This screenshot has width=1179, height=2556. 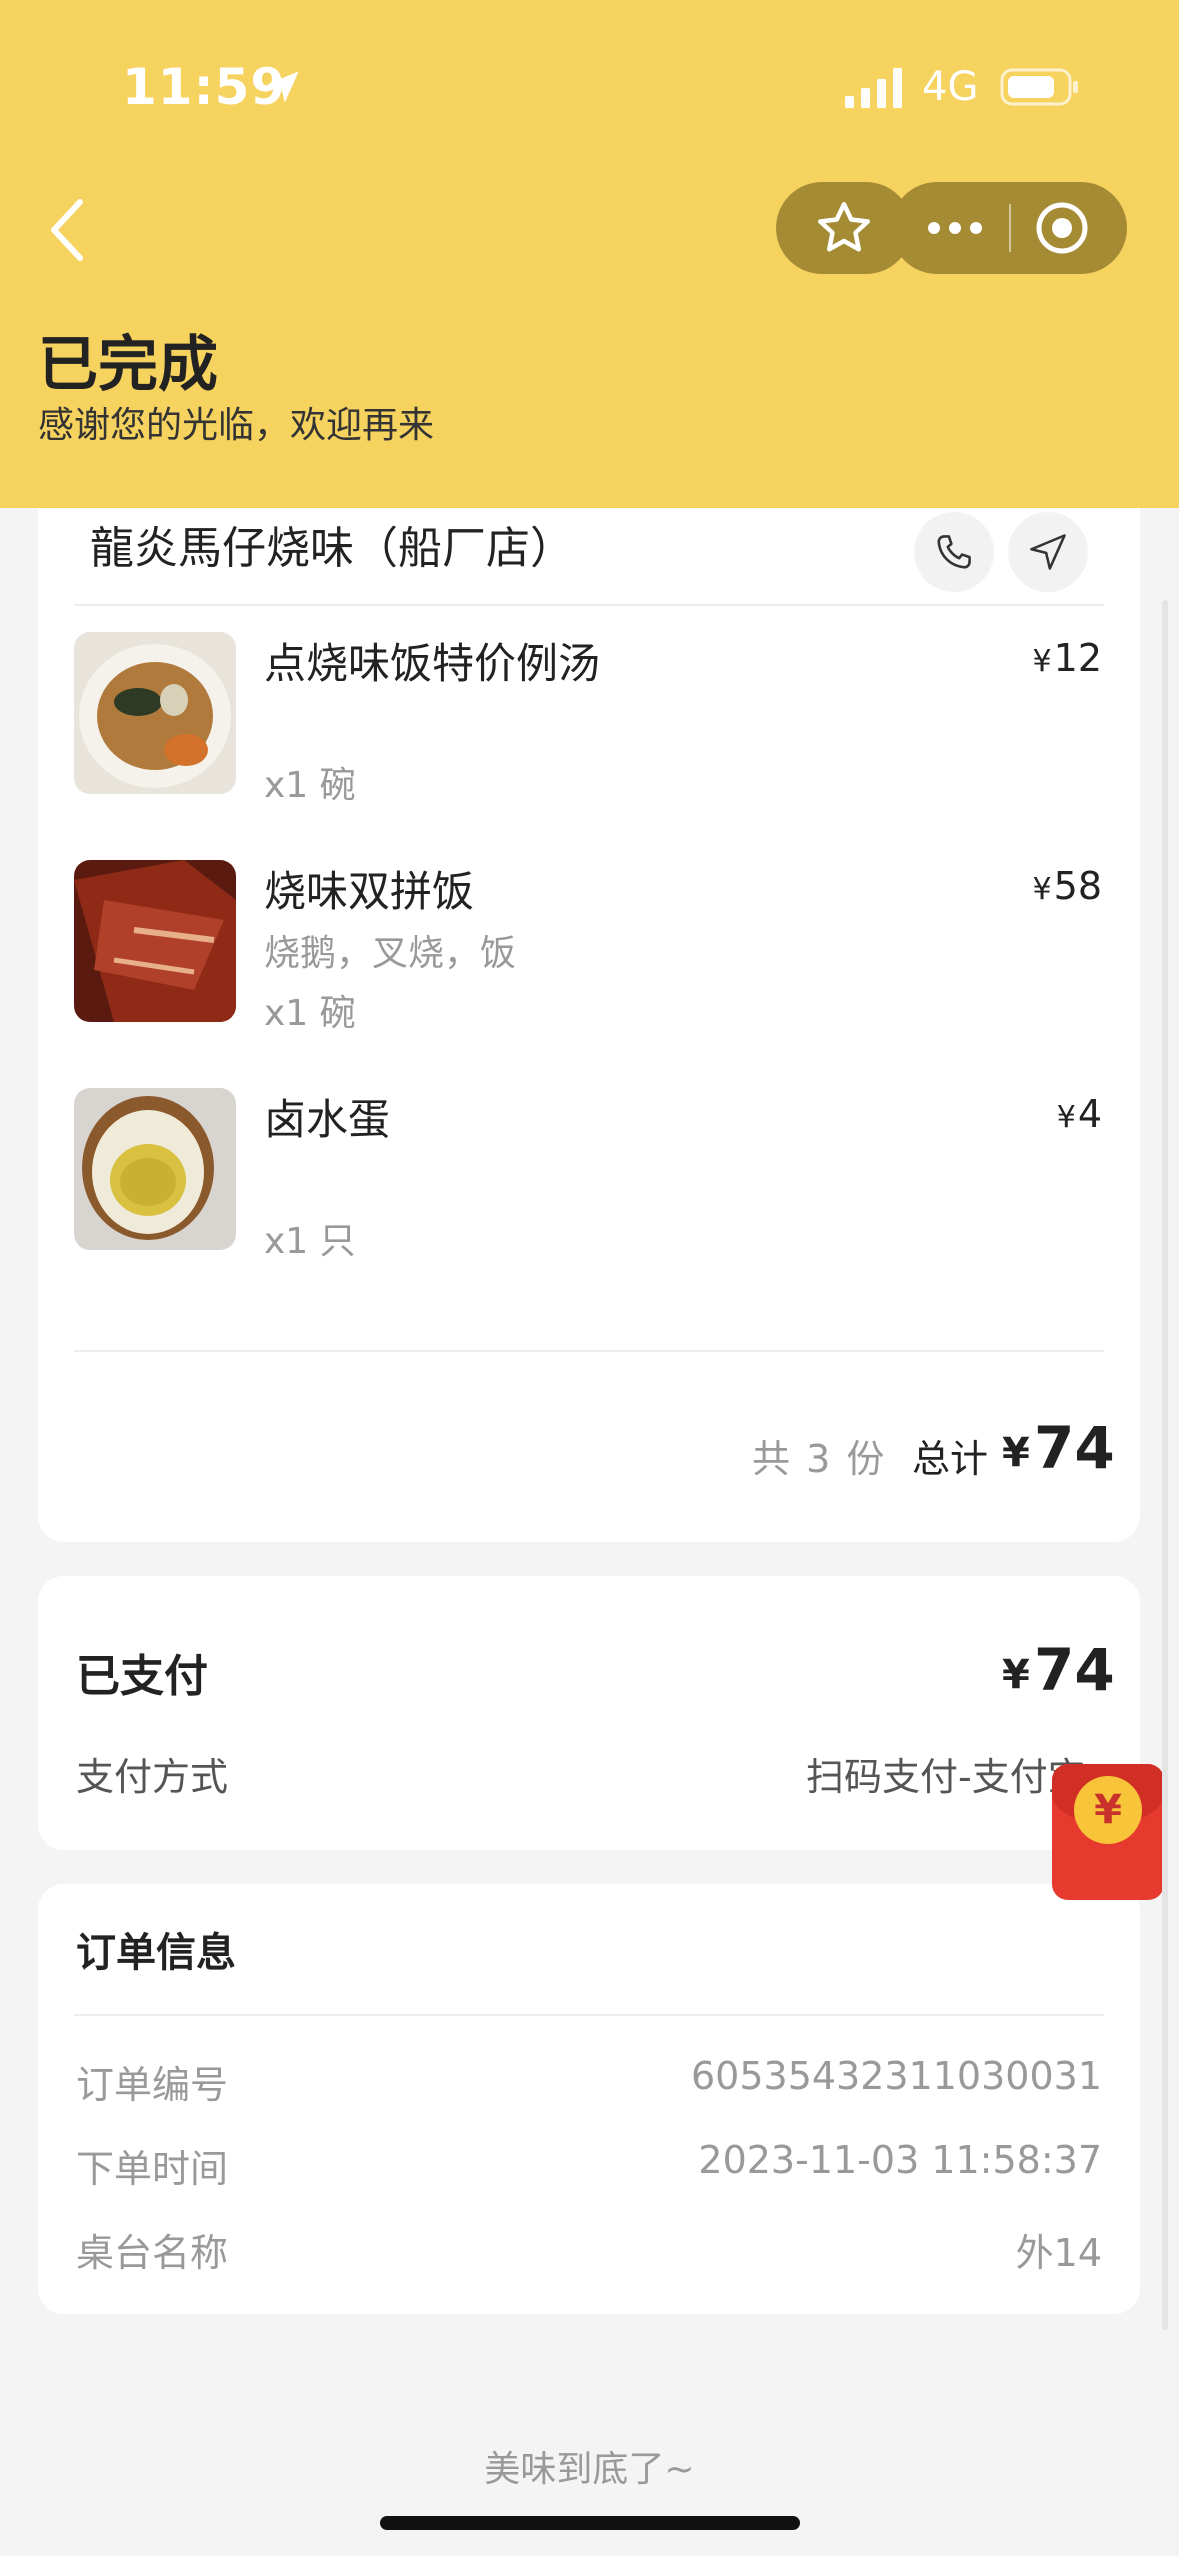 I want to click on item-count: 共 3 份, so click(x=819, y=1459).